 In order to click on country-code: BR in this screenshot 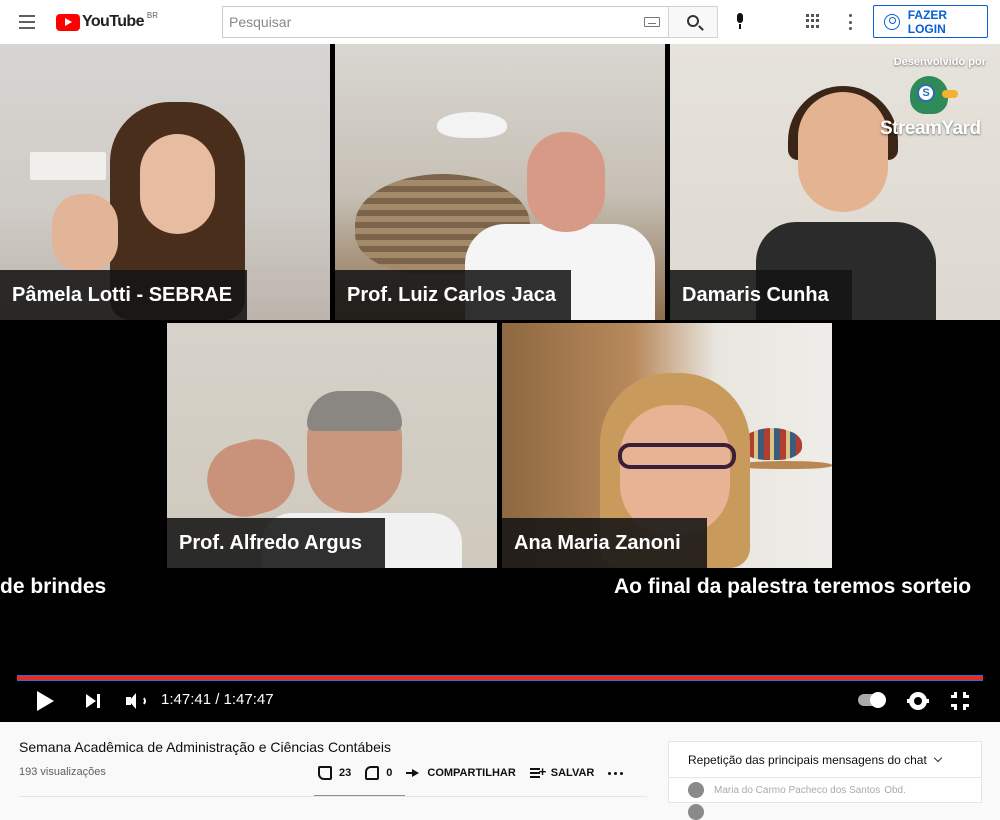, I will do `click(152, 15)`.